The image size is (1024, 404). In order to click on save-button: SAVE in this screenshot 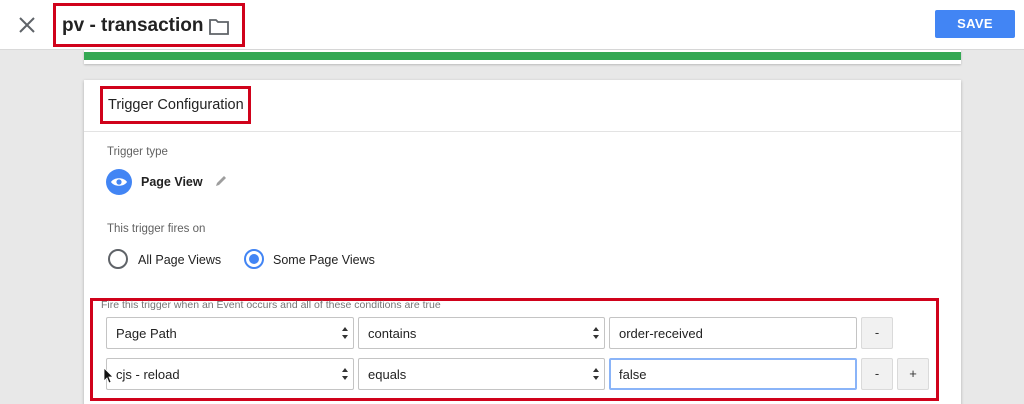, I will do `click(975, 24)`.